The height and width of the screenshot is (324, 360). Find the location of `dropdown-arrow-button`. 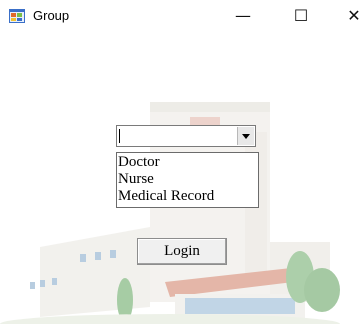

dropdown-arrow-button is located at coordinates (245, 136).